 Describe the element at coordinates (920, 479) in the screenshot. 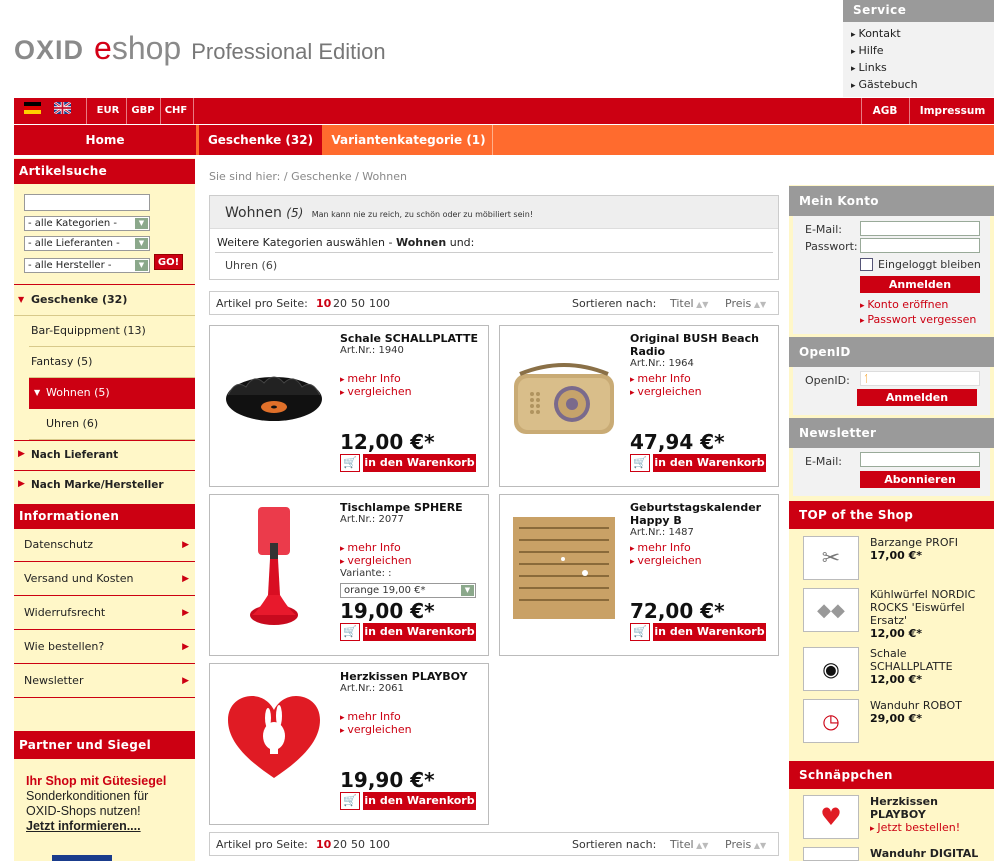

I see `subscribe-button: Abonnieren` at that location.